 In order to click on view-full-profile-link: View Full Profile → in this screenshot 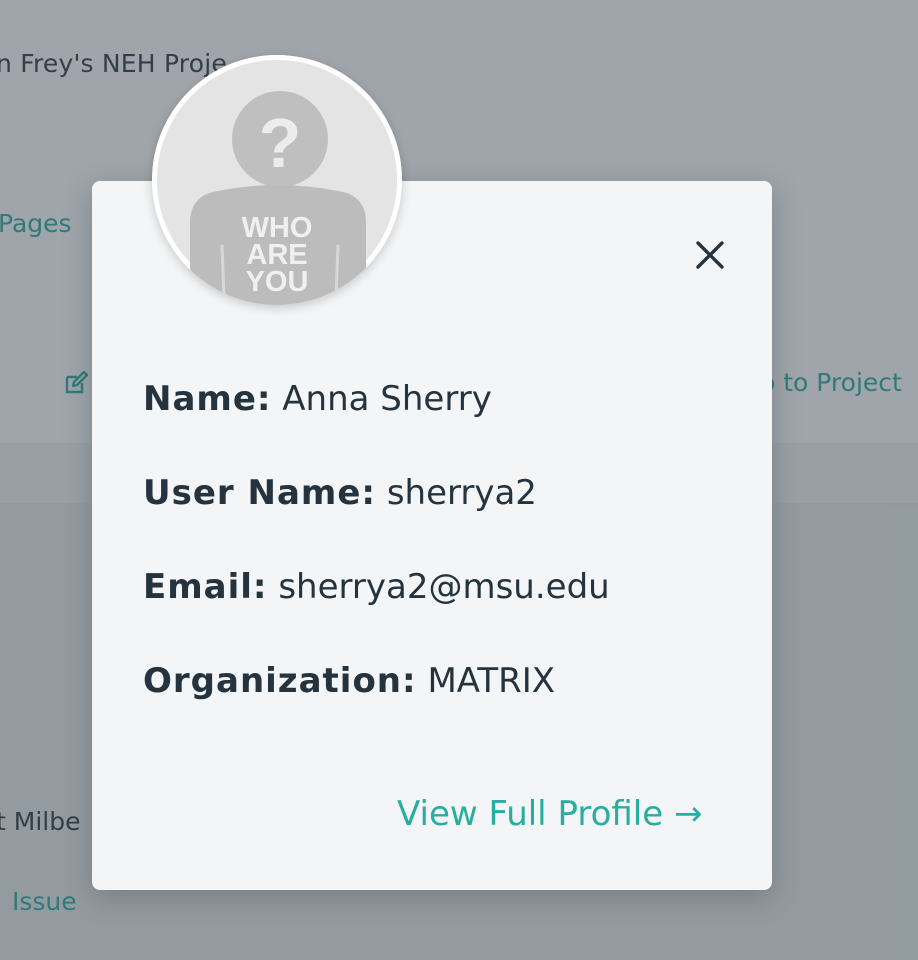, I will do `click(549, 814)`.